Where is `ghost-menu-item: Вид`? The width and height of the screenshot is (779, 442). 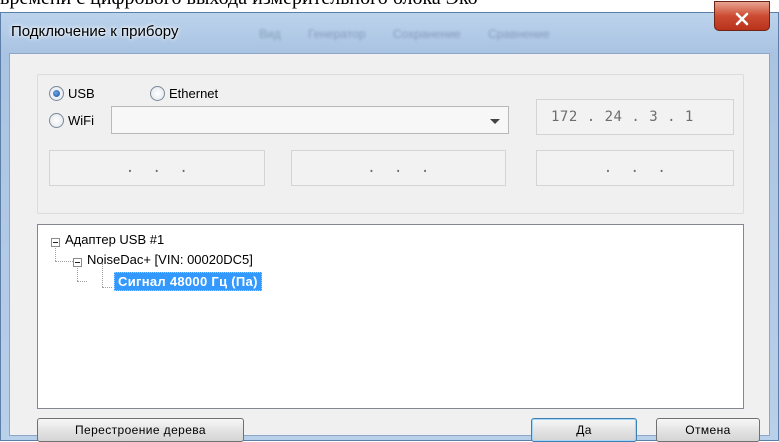 ghost-menu-item: Вид is located at coordinates (270, 34).